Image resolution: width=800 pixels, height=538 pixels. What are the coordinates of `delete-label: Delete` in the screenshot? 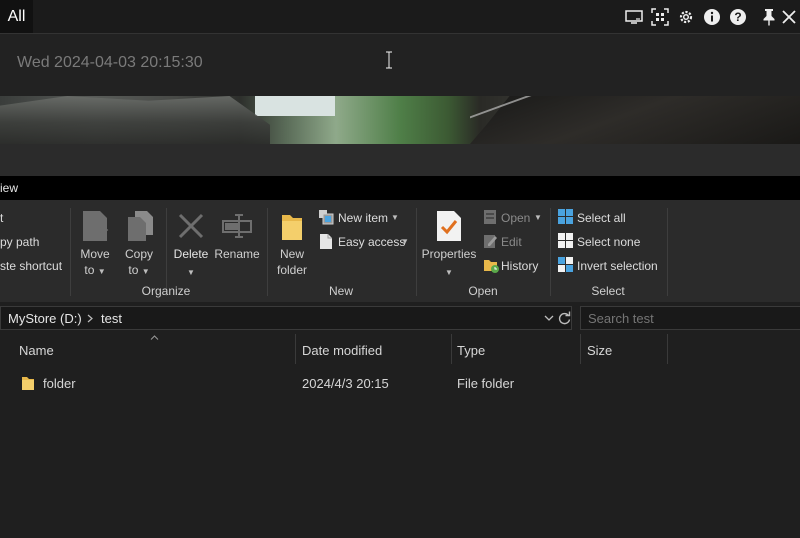 It's located at (191, 254).